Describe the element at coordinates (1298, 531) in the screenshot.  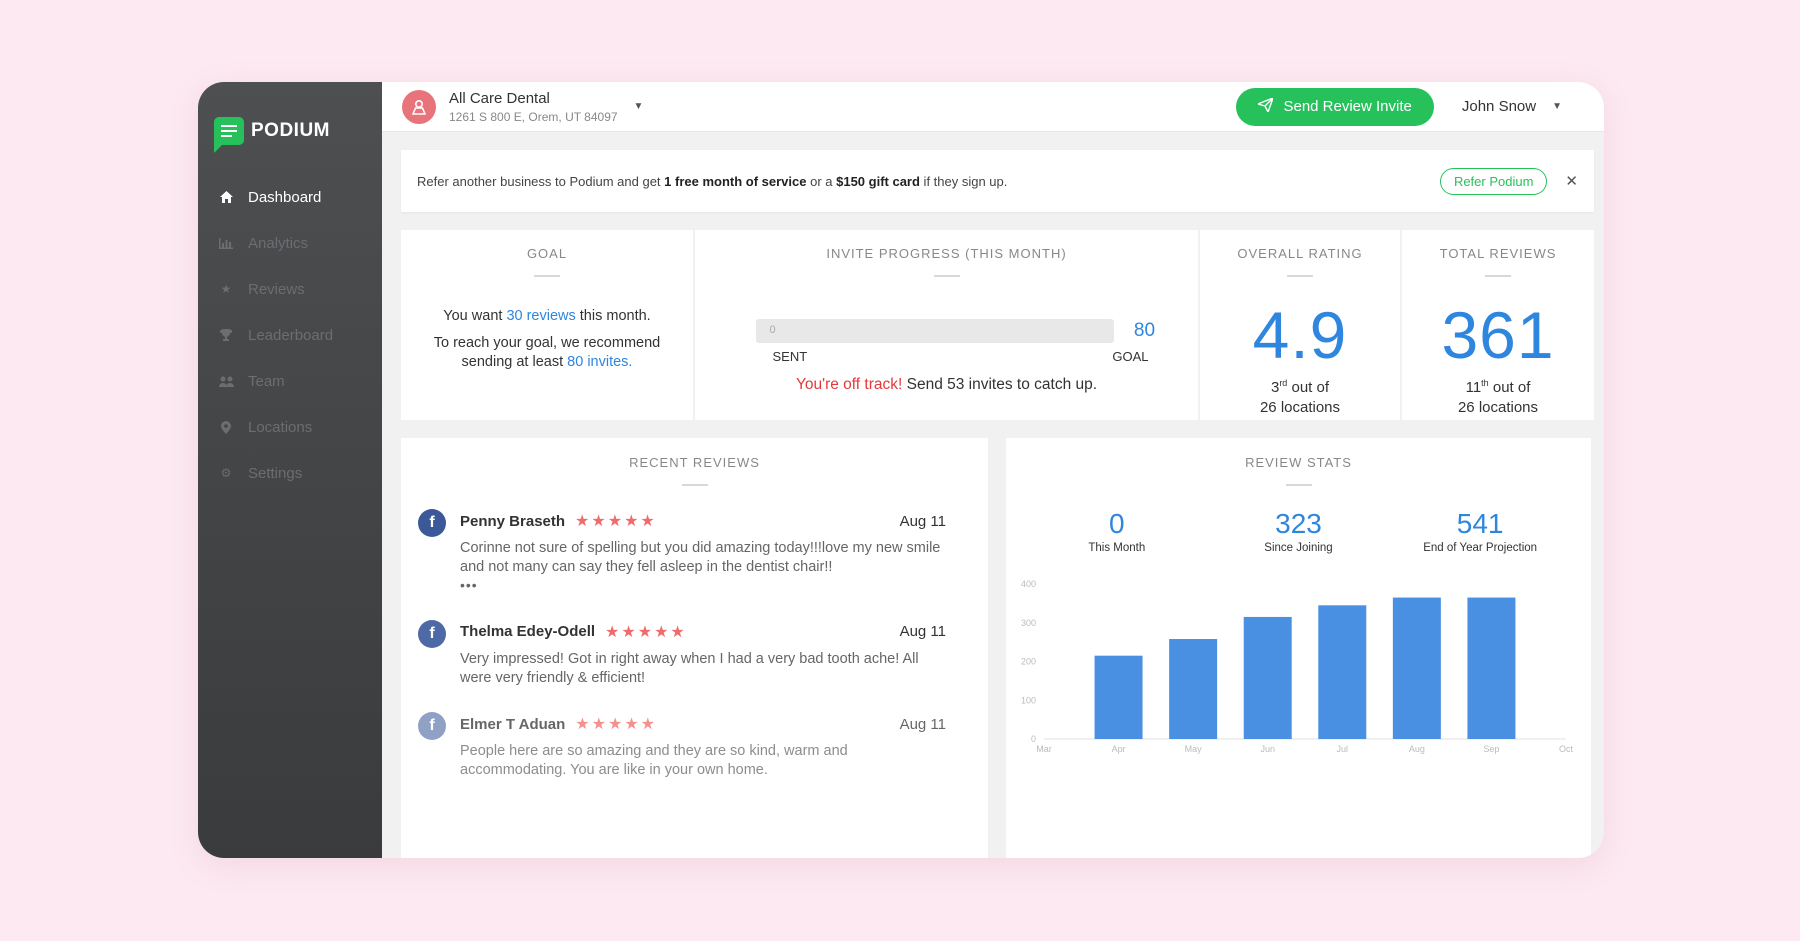
I see `stat-since-joining: 323 Since Joining` at that location.